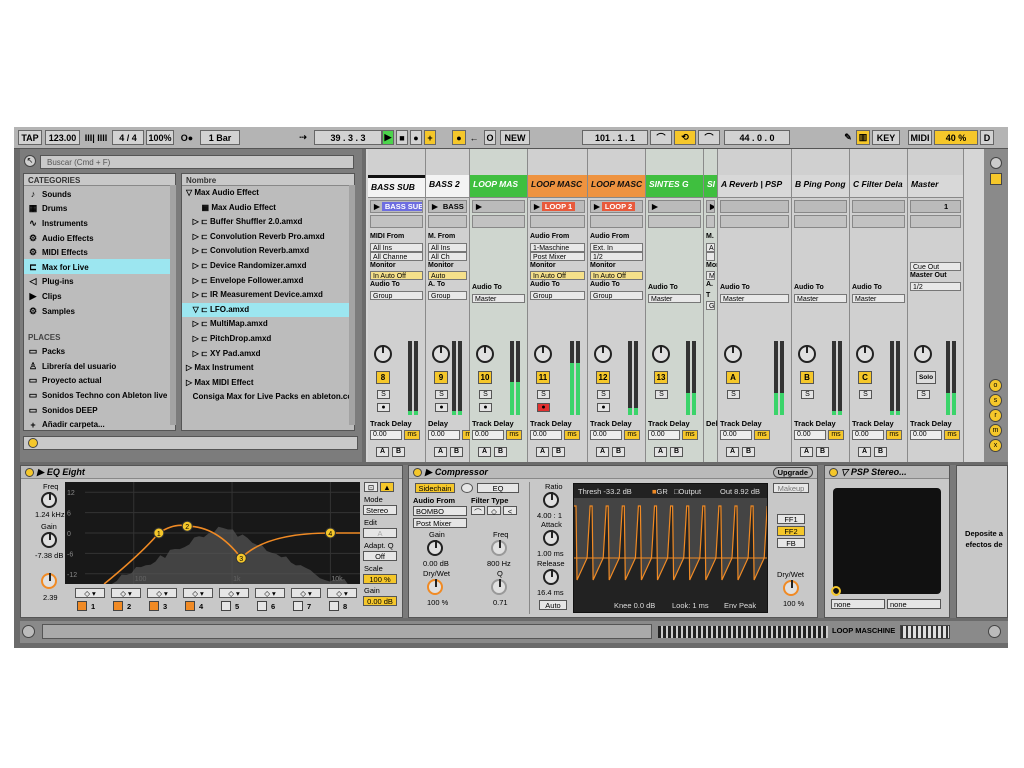  What do you see at coordinates (447, 206) in the screenshot?
I see `clip-slot: ▶ BASS 2` at bounding box center [447, 206].